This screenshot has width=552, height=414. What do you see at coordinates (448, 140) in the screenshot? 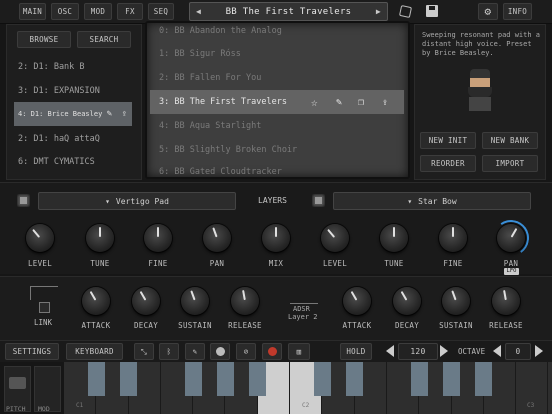
I see `new-init-button: NEW INIT` at bounding box center [448, 140].